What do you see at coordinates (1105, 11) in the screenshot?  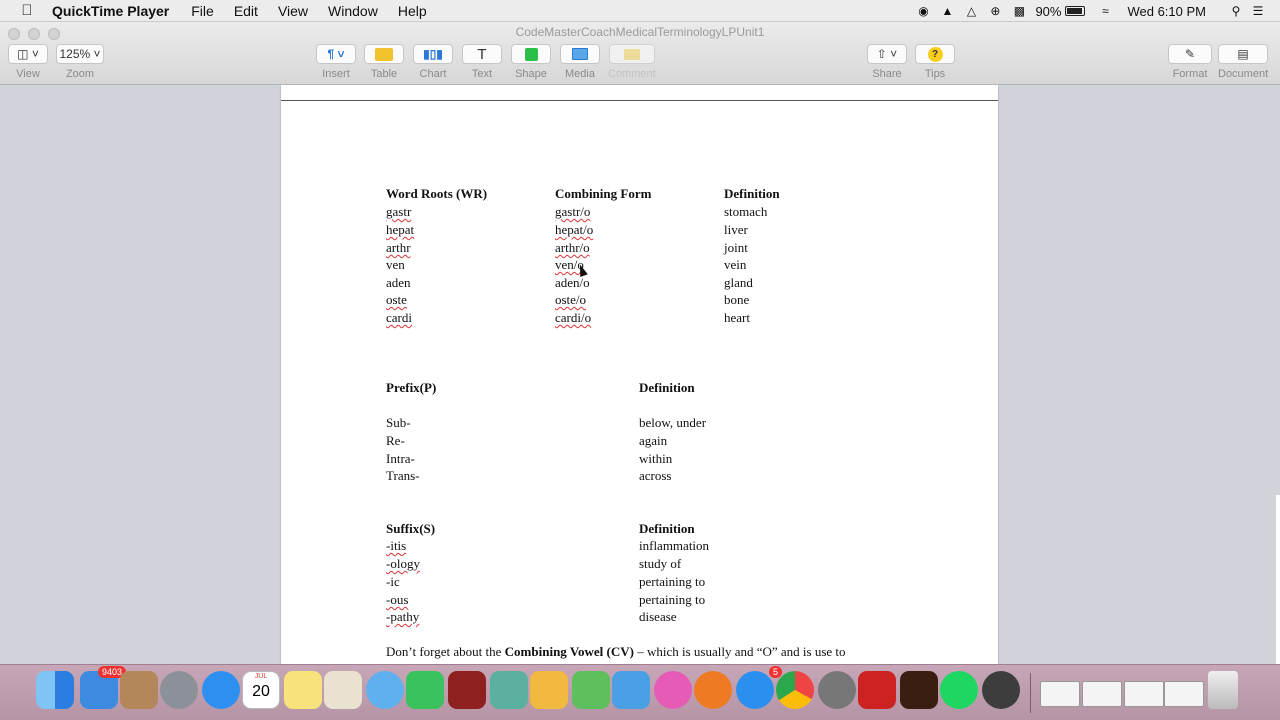 I see `wifi-icon: ≈` at bounding box center [1105, 11].